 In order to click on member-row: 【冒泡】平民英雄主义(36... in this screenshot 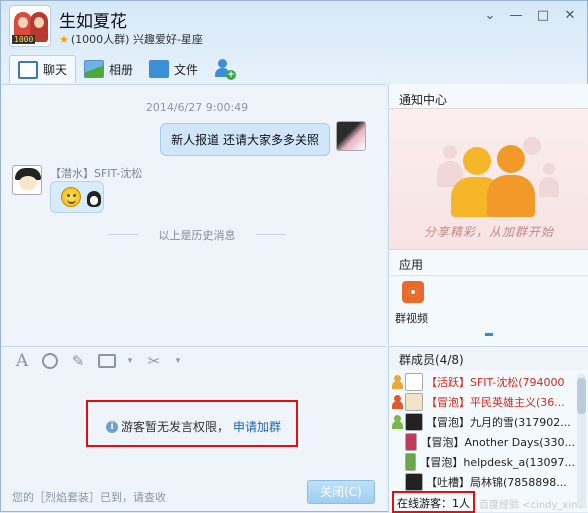, I will do `click(483, 402)`.